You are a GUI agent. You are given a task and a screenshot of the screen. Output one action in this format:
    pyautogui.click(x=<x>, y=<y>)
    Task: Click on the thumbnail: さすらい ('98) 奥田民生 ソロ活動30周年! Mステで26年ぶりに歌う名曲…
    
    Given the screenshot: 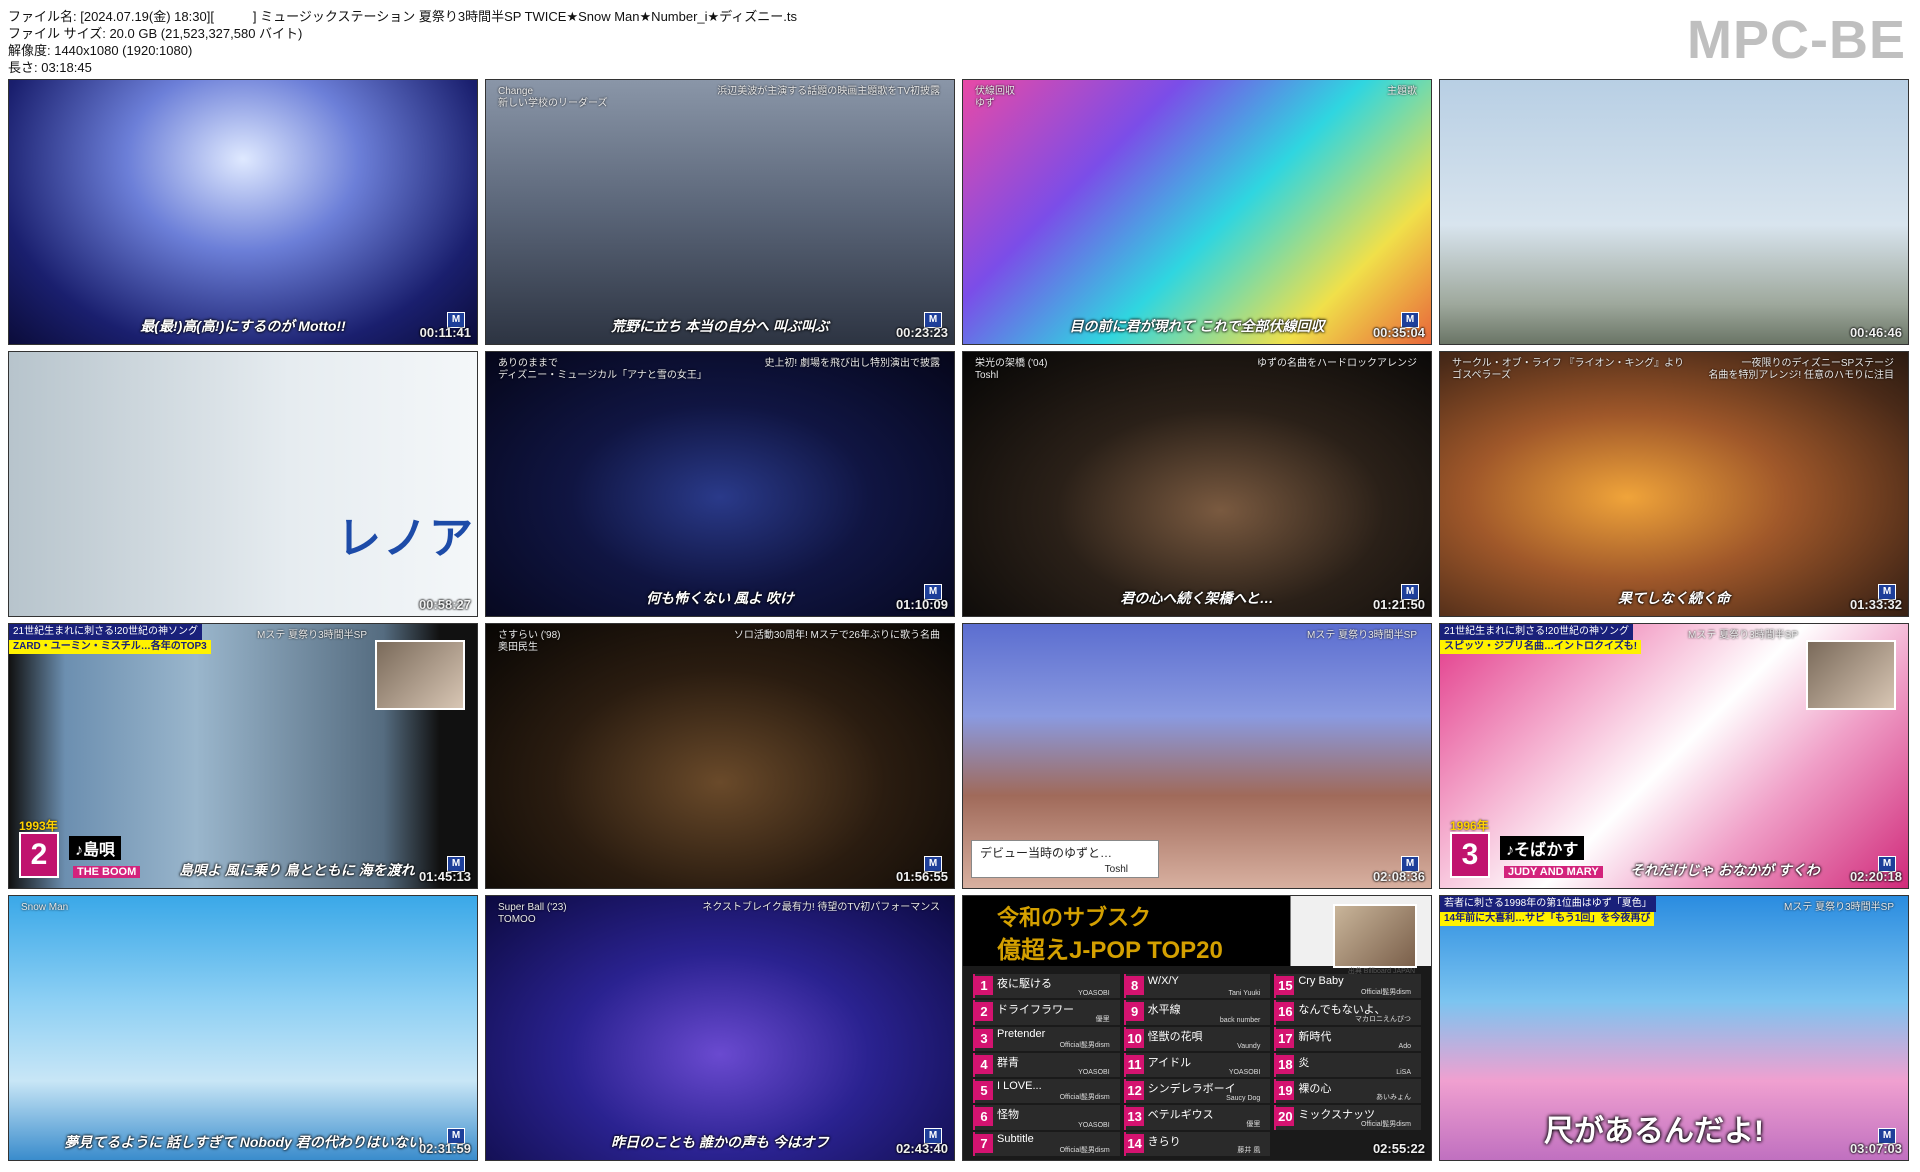 What is the action you would take?
    pyautogui.click(x=720, y=756)
    